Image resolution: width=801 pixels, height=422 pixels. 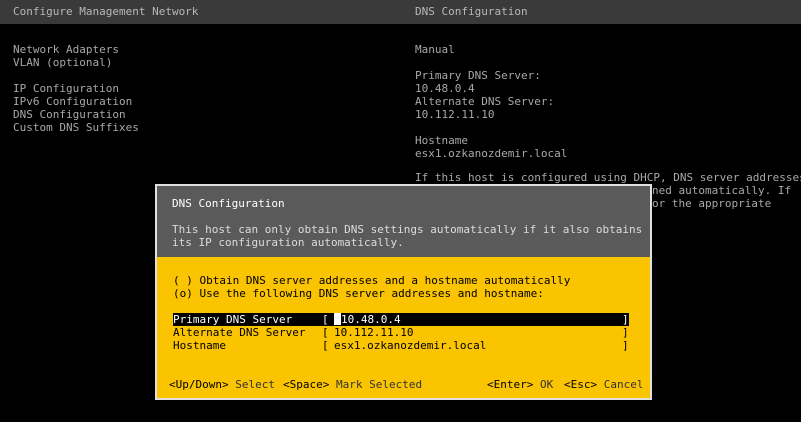 What do you see at coordinates (228, 203) in the screenshot?
I see `dialog-title: DNS Configuration` at bounding box center [228, 203].